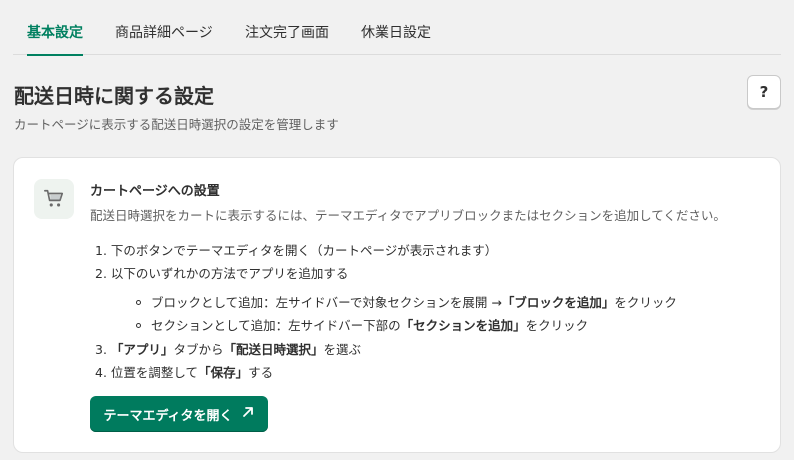  What do you see at coordinates (155, 191) in the screenshot?
I see `card-title: カートページへの設置` at bounding box center [155, 191].